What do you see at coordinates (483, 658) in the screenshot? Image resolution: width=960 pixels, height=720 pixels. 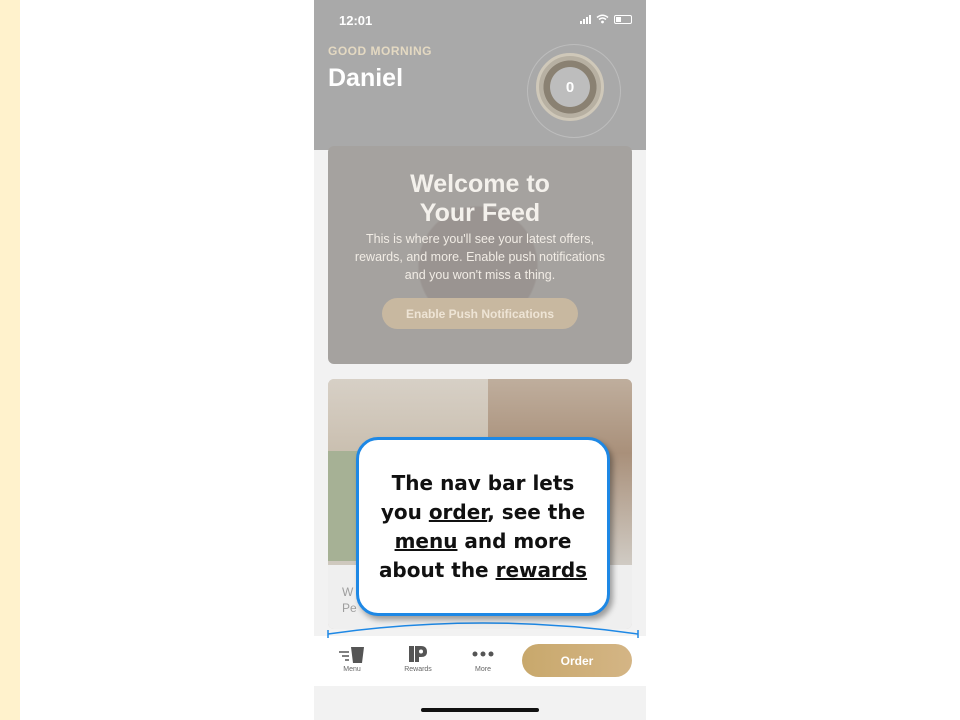 I see `nav-more: More` at bounding box center [483, 658].